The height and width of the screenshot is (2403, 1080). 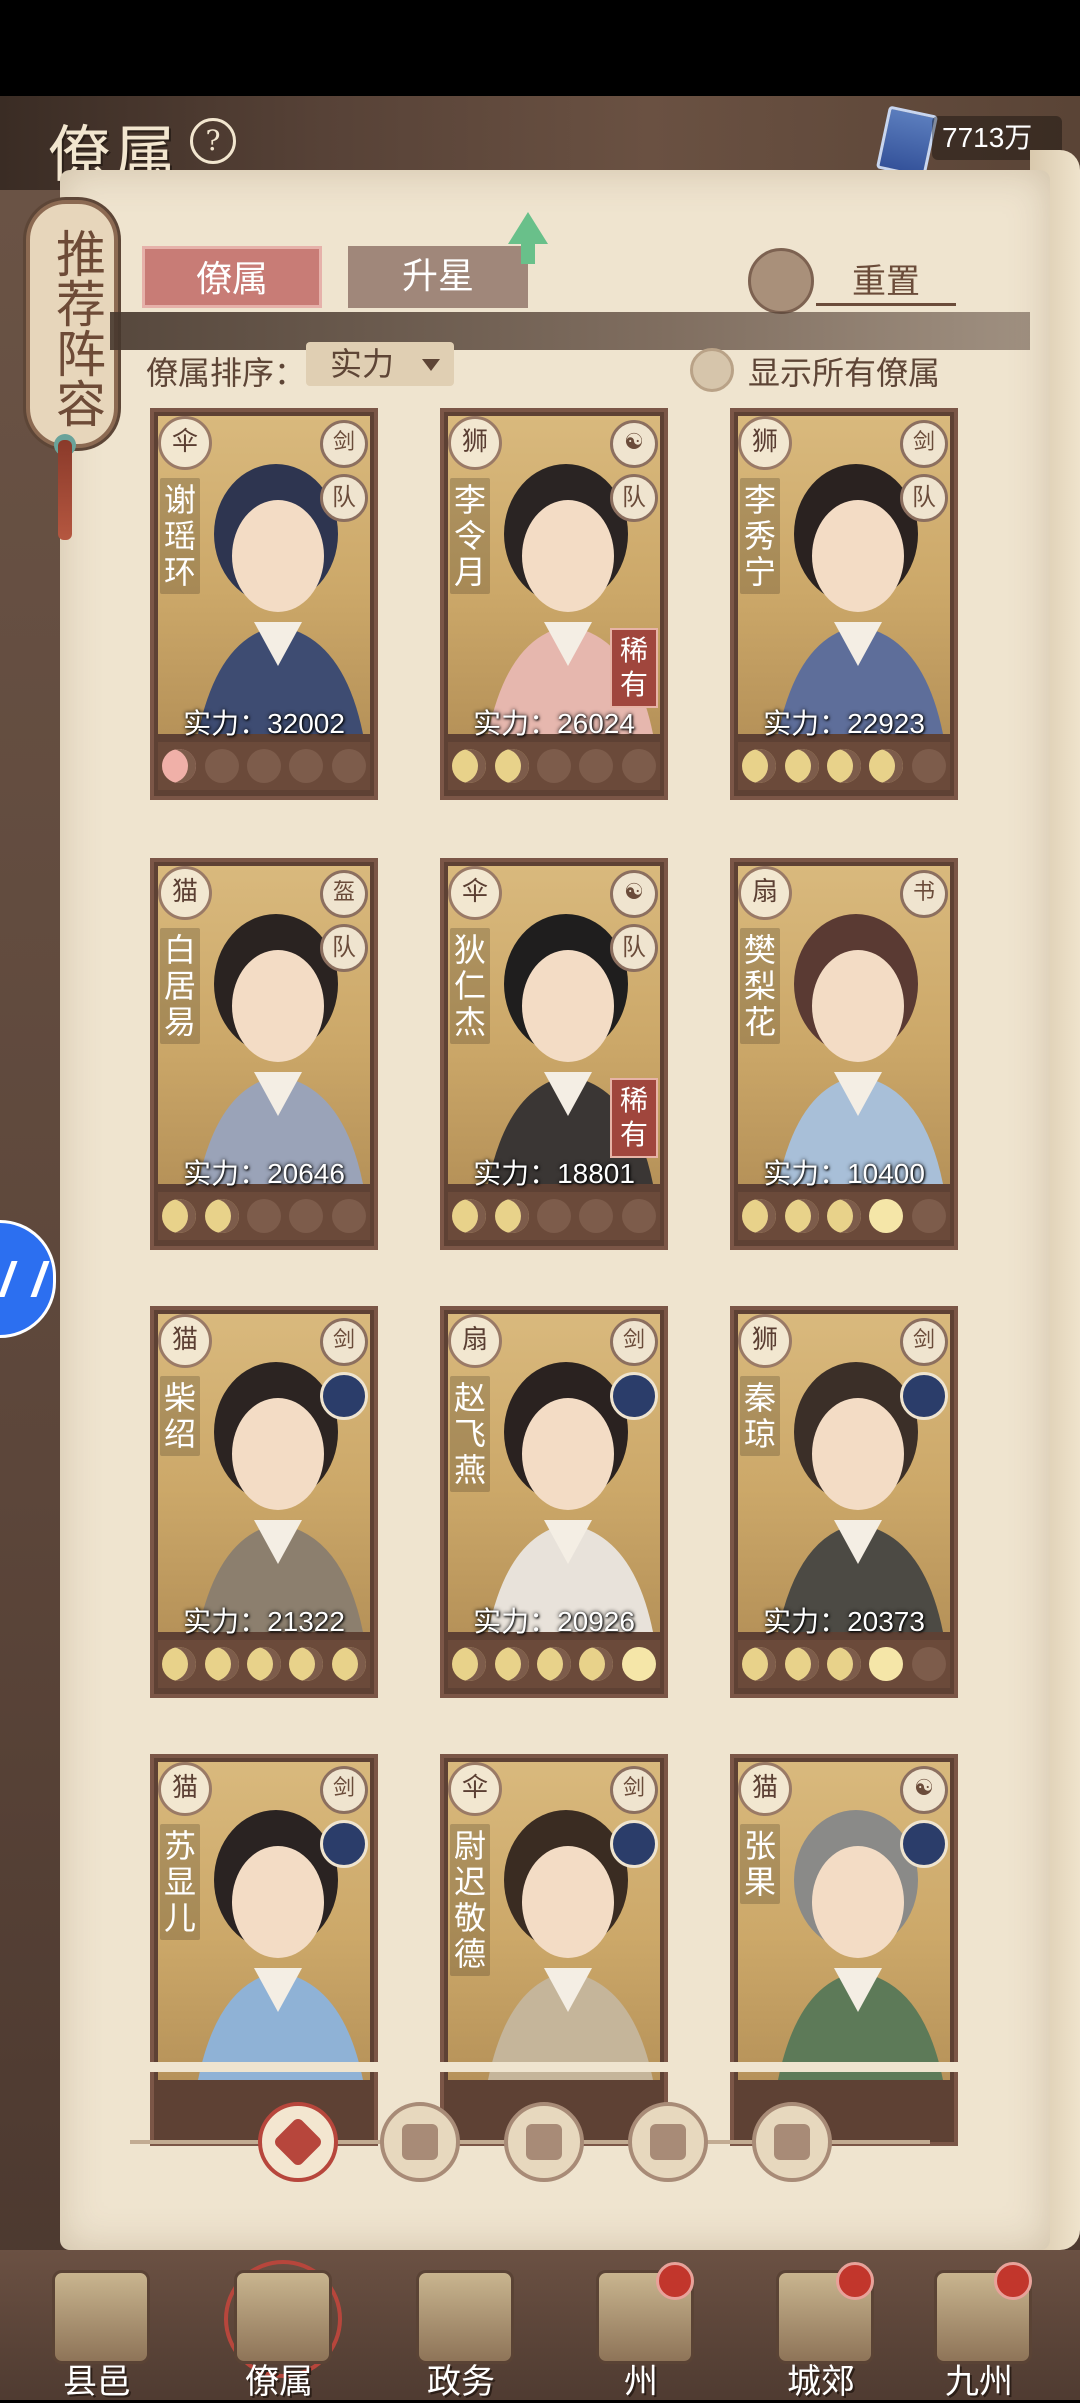 What do you see at coordinates (554, 1950) in the screenshot?
I see `hero-card: 伞 剑尉迟敬德` at bounding box center [554, 1950].